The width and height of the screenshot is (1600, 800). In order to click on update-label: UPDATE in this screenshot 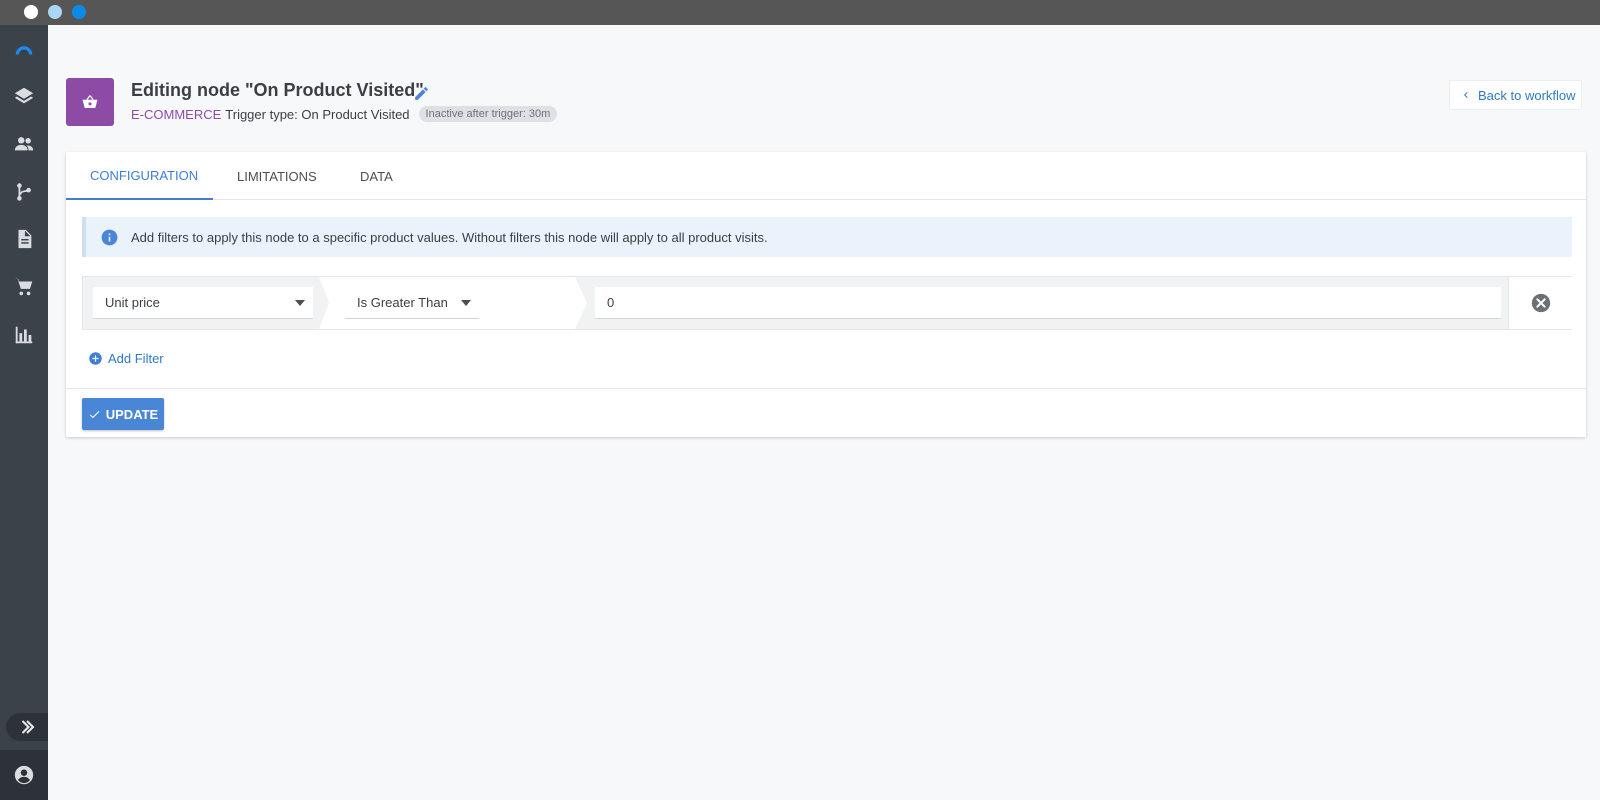, I will do `click(132, 414)`.